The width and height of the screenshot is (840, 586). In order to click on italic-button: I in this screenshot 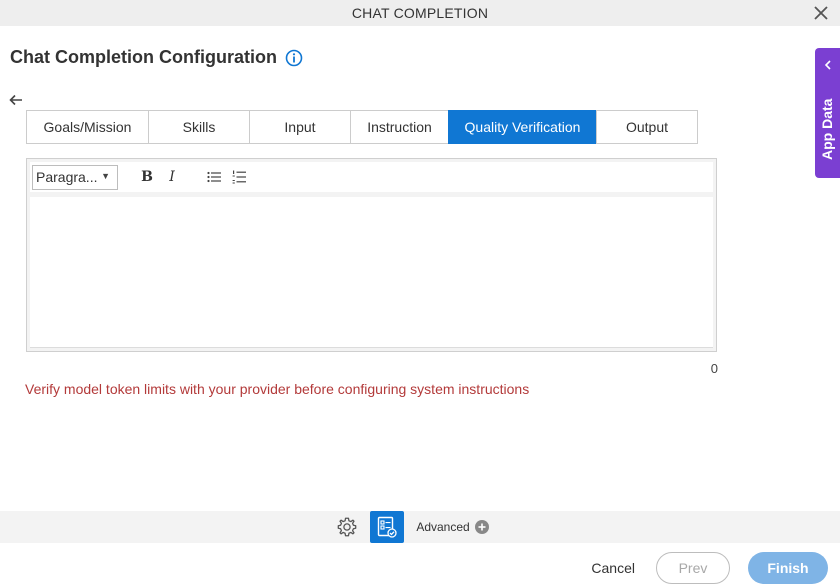, I will do `click(172, 177)`.